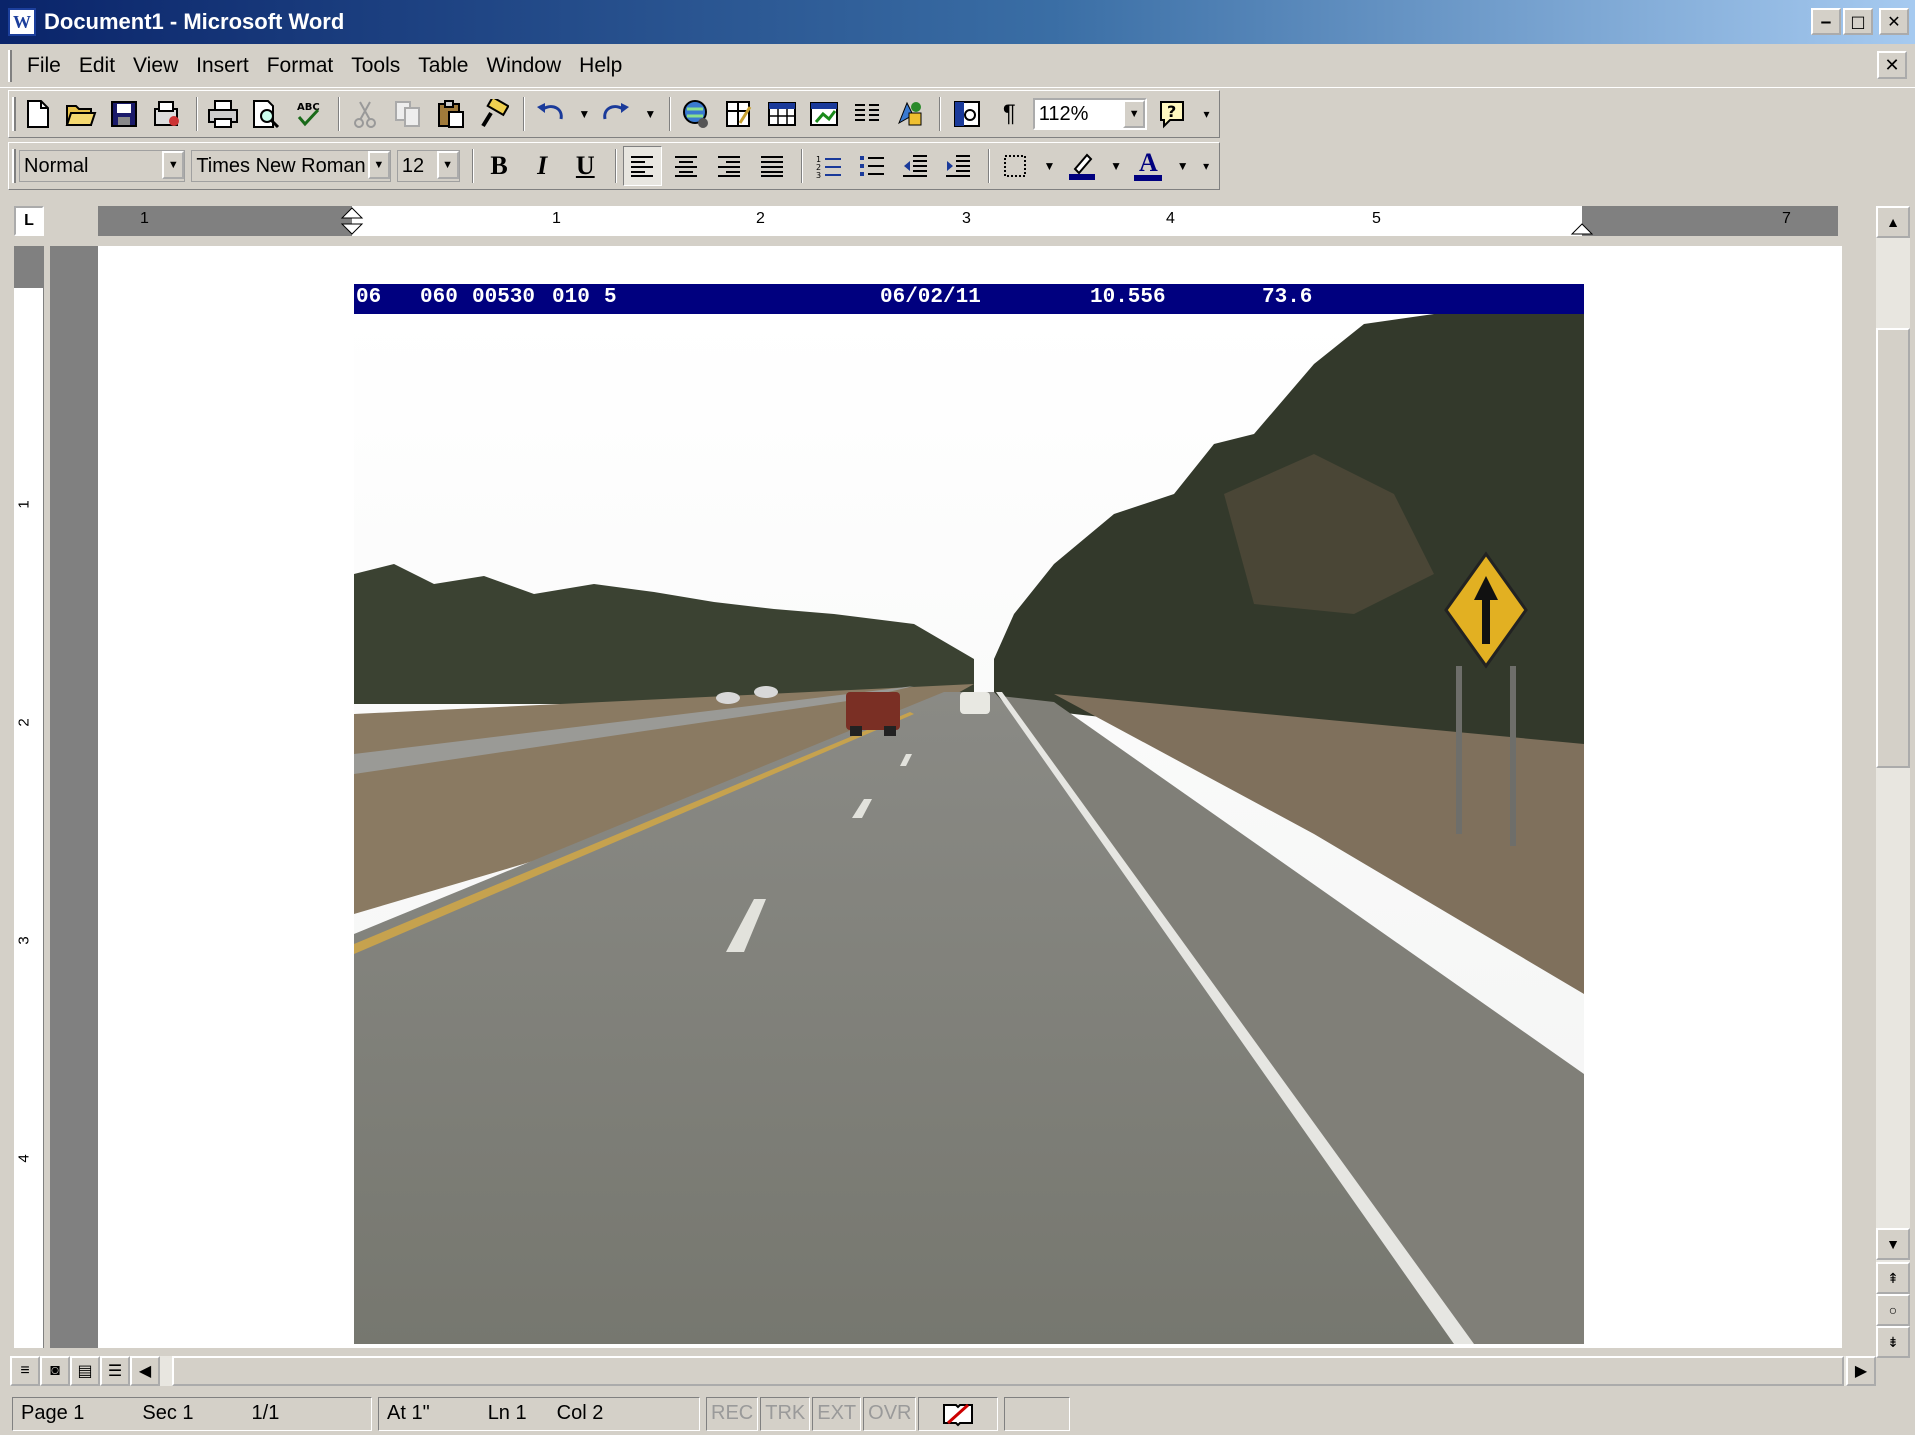 The image size is (1915, 1435). Describe the element at coordinates (166, 114) in the screenshot. I see `permission-icon` at that location.